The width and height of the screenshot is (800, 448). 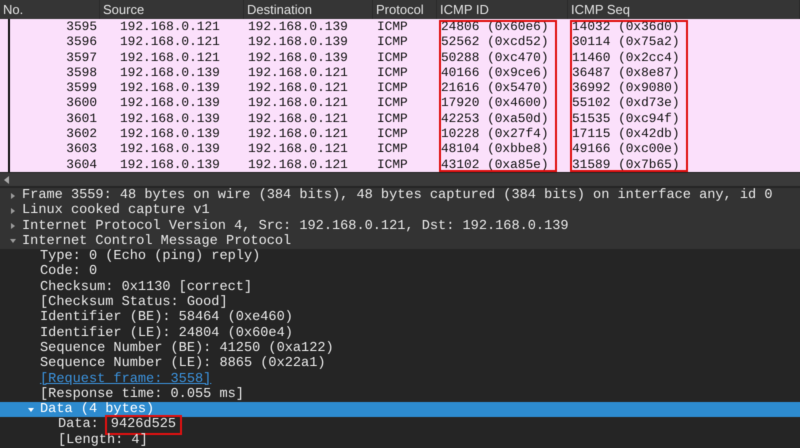 I want to click on table-cell: 3603, so click(x=81, y=148).